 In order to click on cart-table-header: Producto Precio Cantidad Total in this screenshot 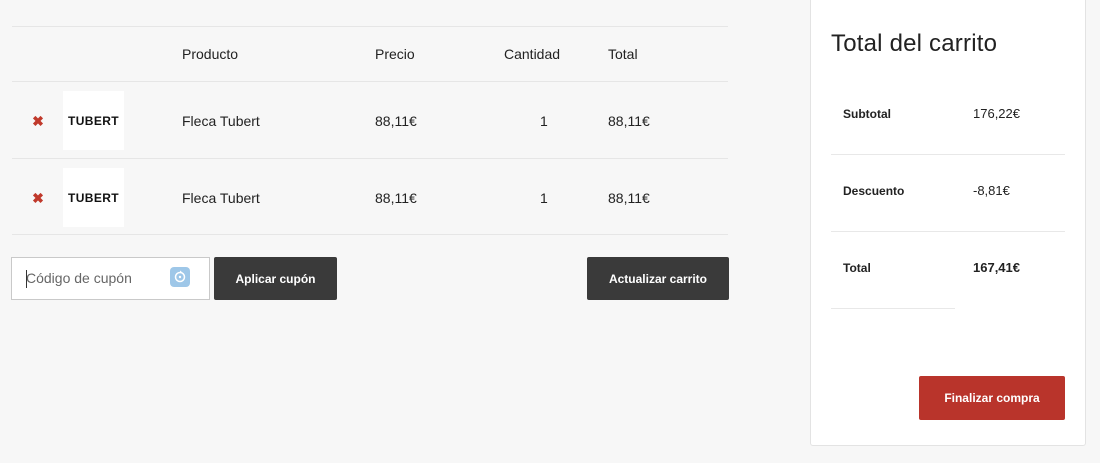, I will do `click(370, 53)`.